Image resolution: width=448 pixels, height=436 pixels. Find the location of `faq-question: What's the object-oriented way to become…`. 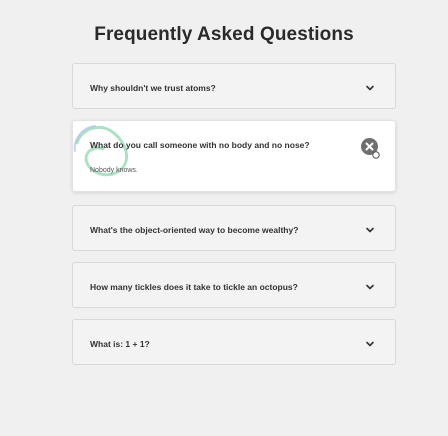

faq-question: What's the object-oriented way to become… is located at coordinates (194, 230).